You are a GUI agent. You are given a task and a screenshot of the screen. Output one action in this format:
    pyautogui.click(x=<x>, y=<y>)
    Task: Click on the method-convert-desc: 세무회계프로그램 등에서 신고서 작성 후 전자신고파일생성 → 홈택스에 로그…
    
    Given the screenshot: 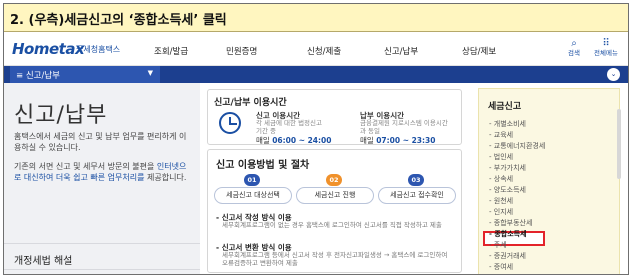 What is the action you would take?
    pyautogui.click(x=335, y=259)
    